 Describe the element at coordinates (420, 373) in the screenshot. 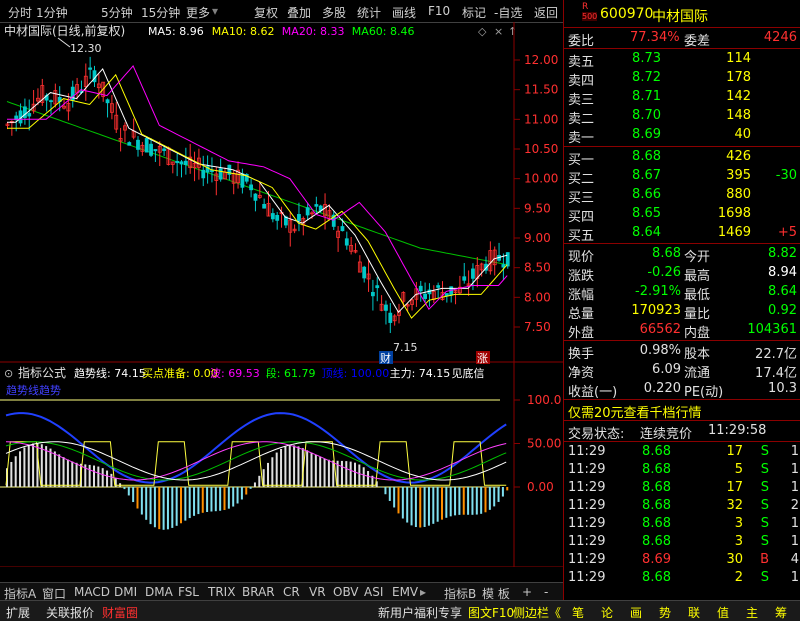

I see `indicator-value: 主力: 74.15` at that location.